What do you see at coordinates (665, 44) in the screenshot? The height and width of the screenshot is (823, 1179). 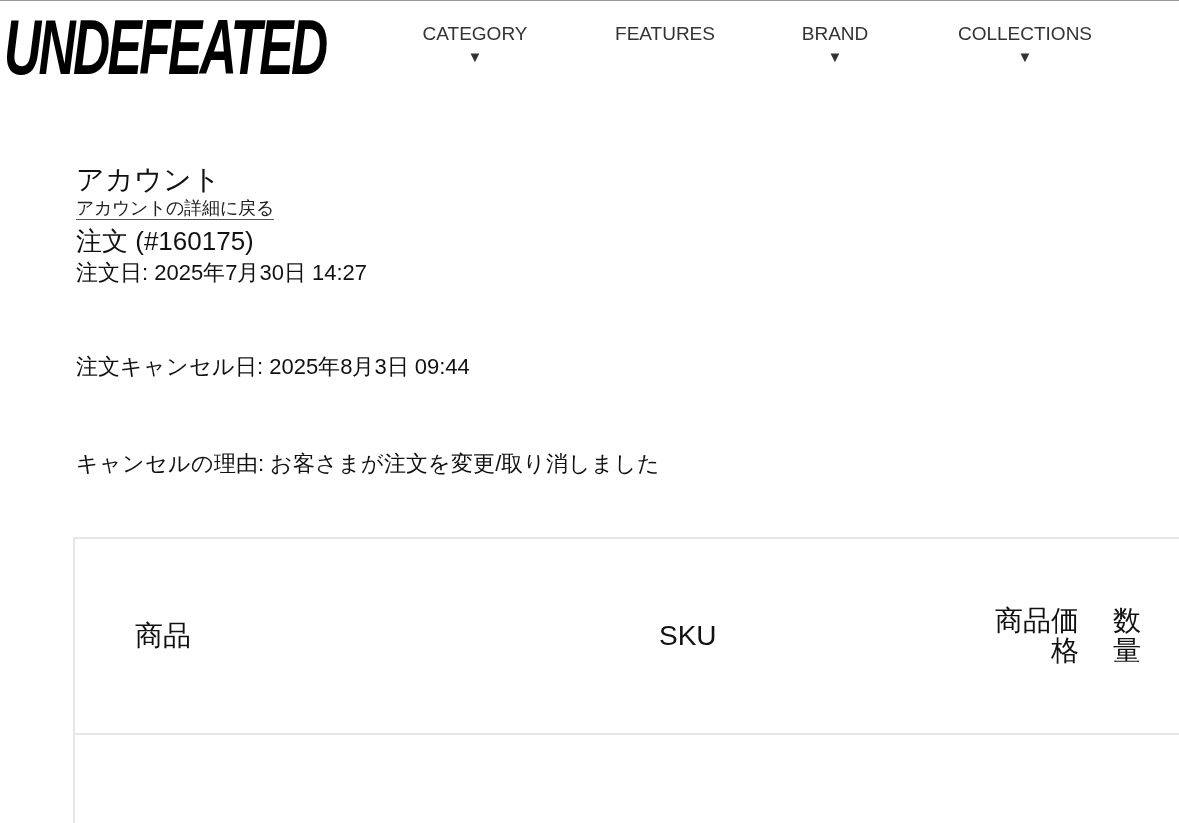 I see `nav-link: FEATURES` at bounding box center [665, 44].